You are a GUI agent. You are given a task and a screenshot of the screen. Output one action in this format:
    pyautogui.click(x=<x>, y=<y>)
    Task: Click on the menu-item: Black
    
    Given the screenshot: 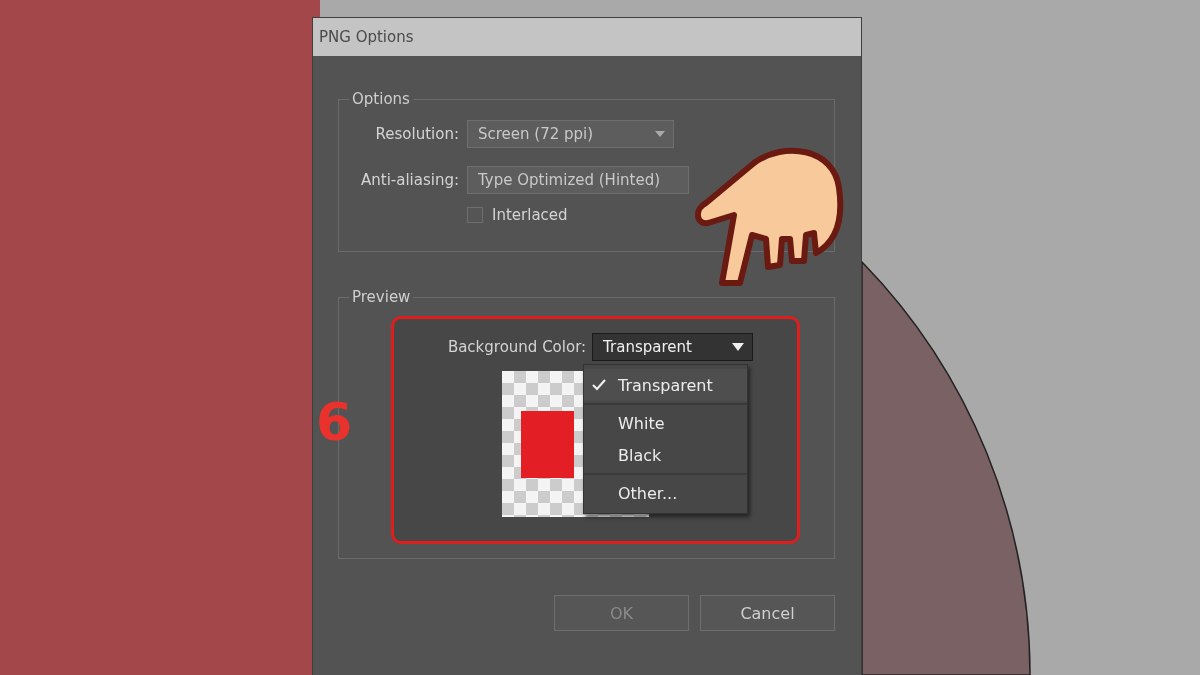 What is the action you would take?
    pyautogui.click(x=665, y=455)
    